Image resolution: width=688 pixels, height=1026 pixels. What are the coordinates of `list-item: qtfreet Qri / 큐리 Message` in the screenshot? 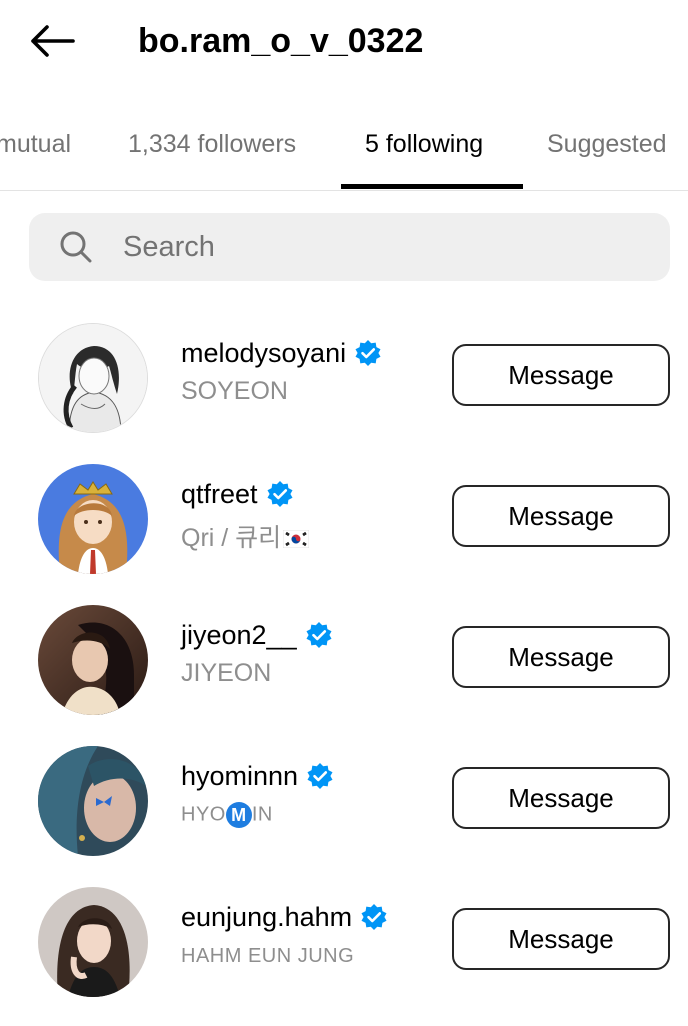 It's located at (344, 532).